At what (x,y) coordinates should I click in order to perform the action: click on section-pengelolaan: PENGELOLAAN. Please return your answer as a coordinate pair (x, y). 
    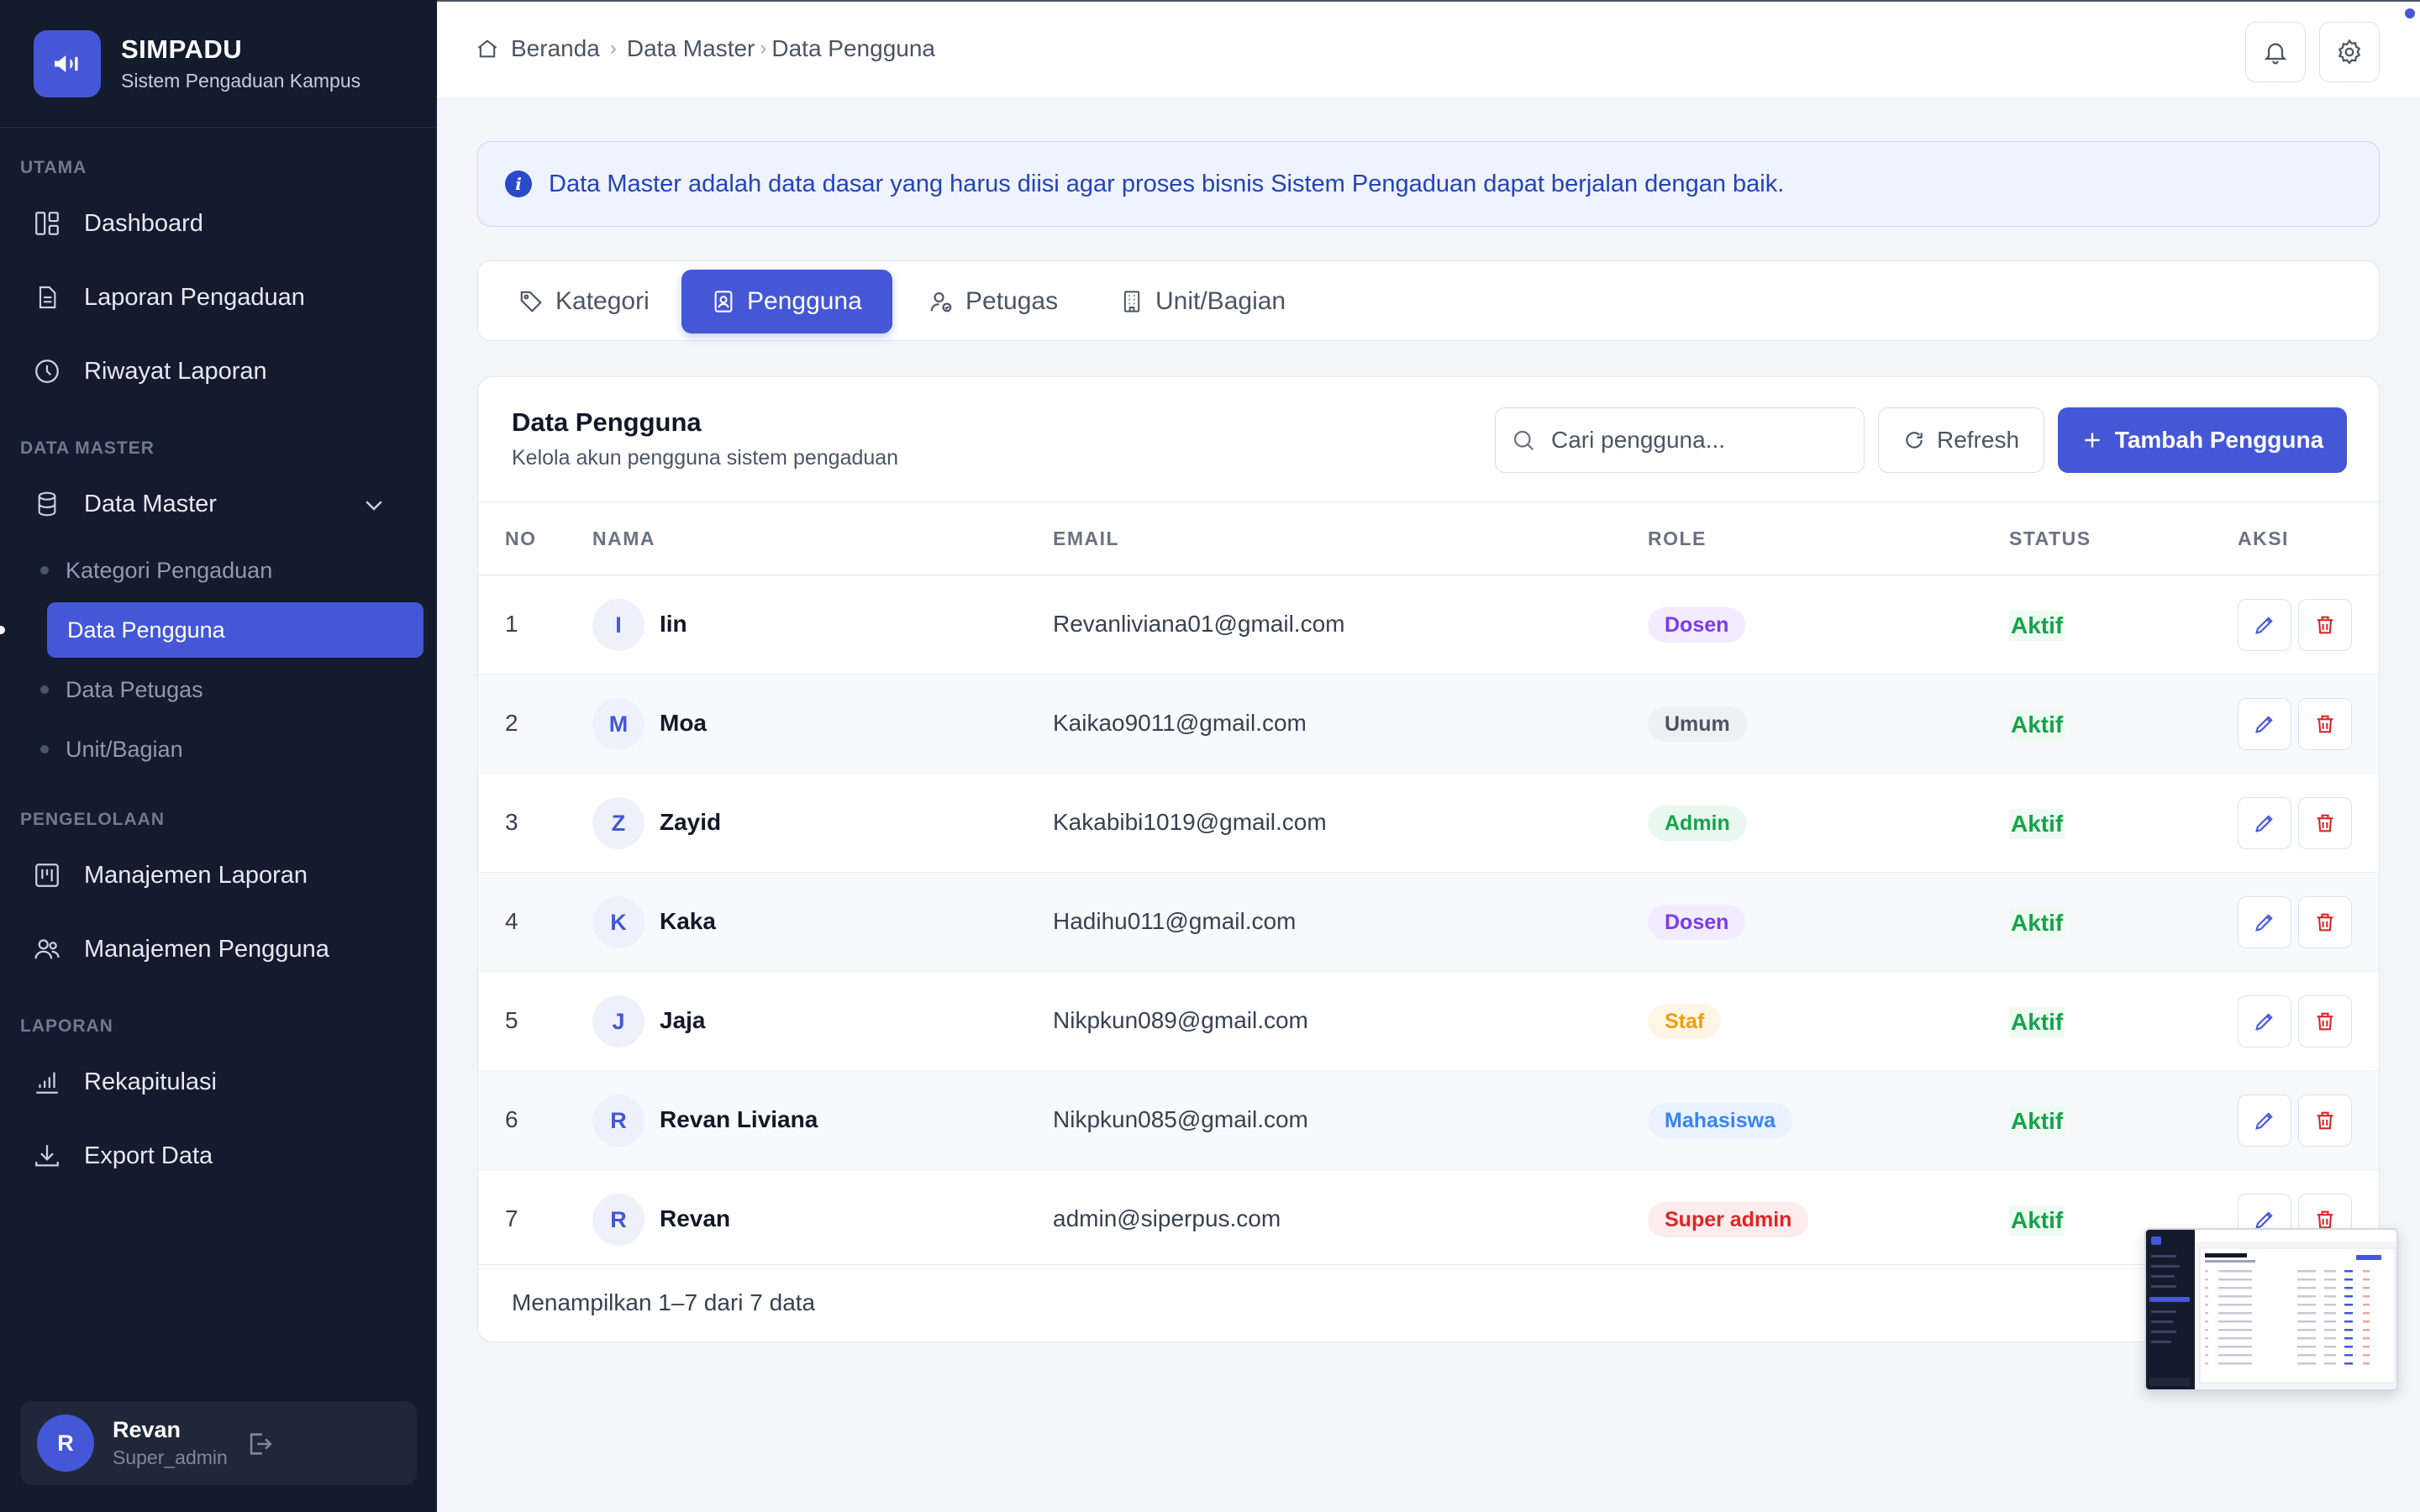
    Looking at the image, I should click on (93, 819).